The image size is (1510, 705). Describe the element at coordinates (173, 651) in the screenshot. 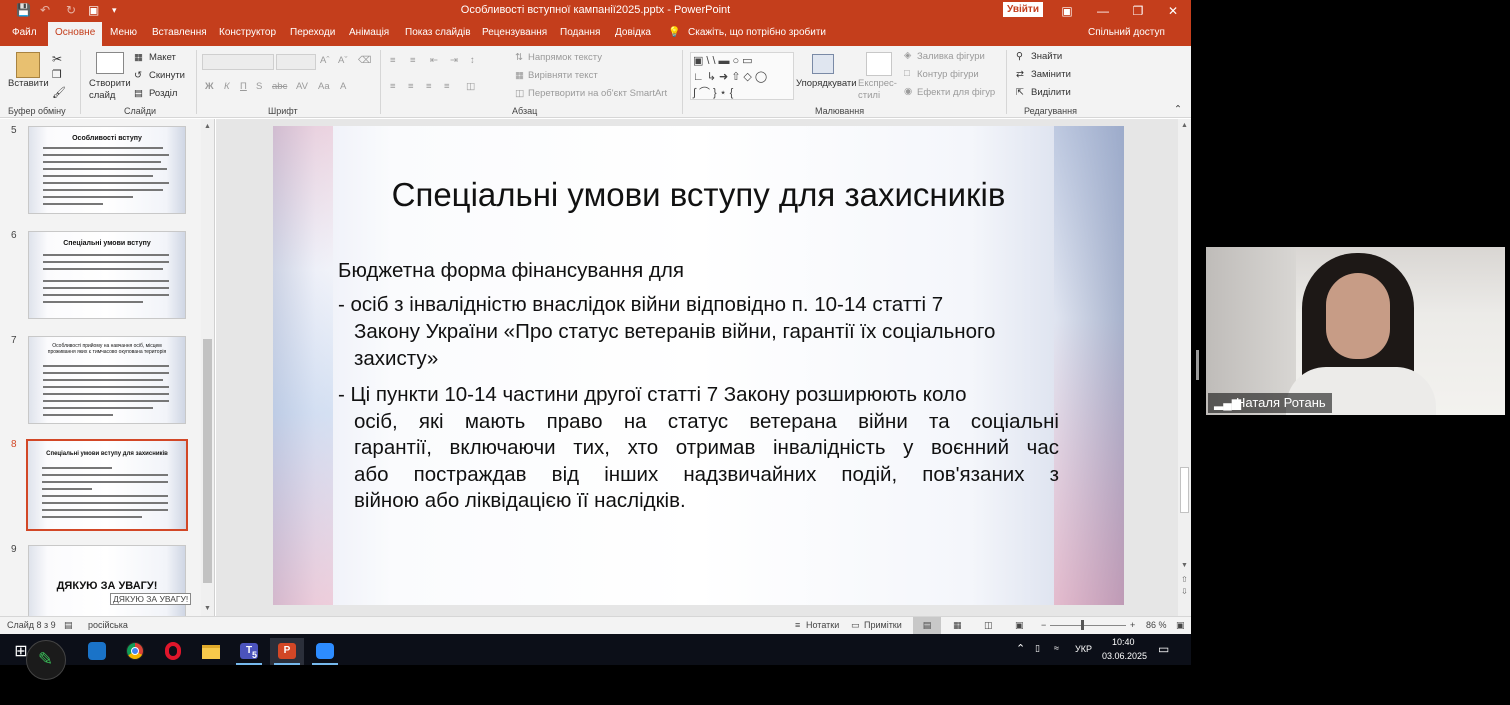

I see `opera-app-icon` at that location.